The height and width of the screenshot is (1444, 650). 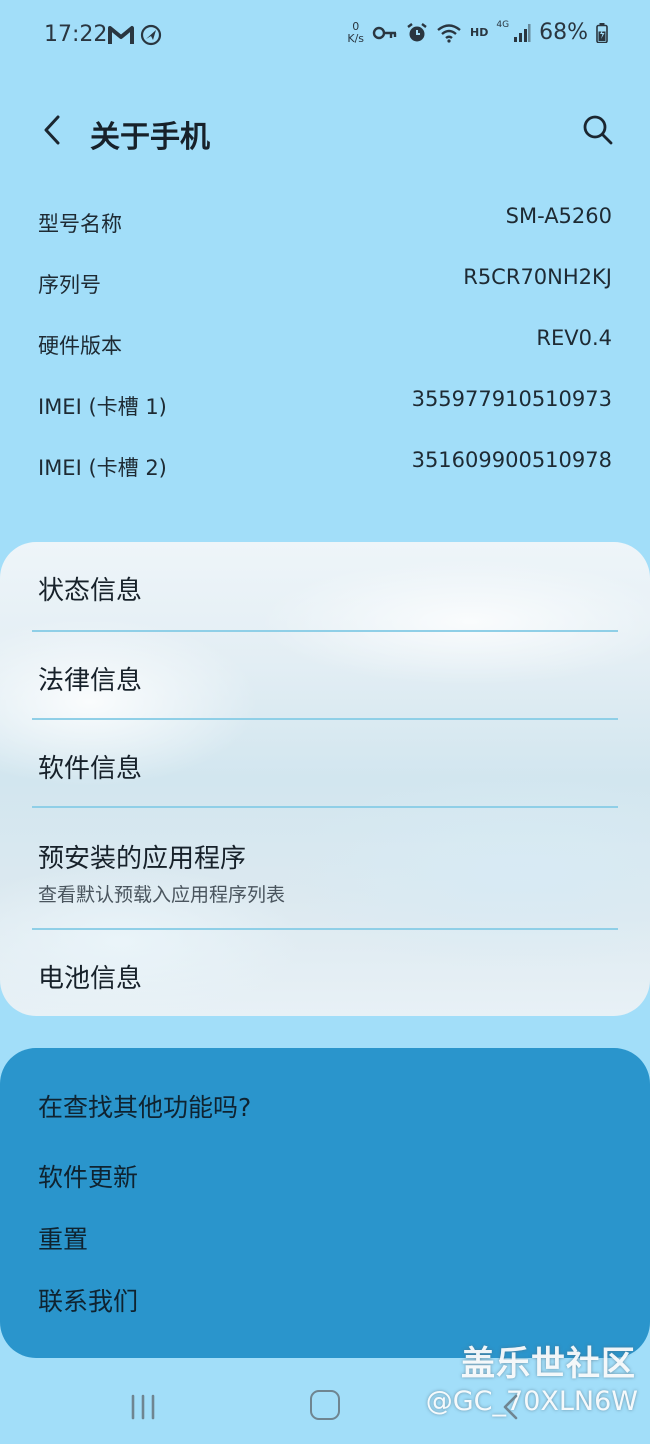 I want to click on info-row-serial: 序列号 R5CR70NH2KJ, so click(x=325, y=283).